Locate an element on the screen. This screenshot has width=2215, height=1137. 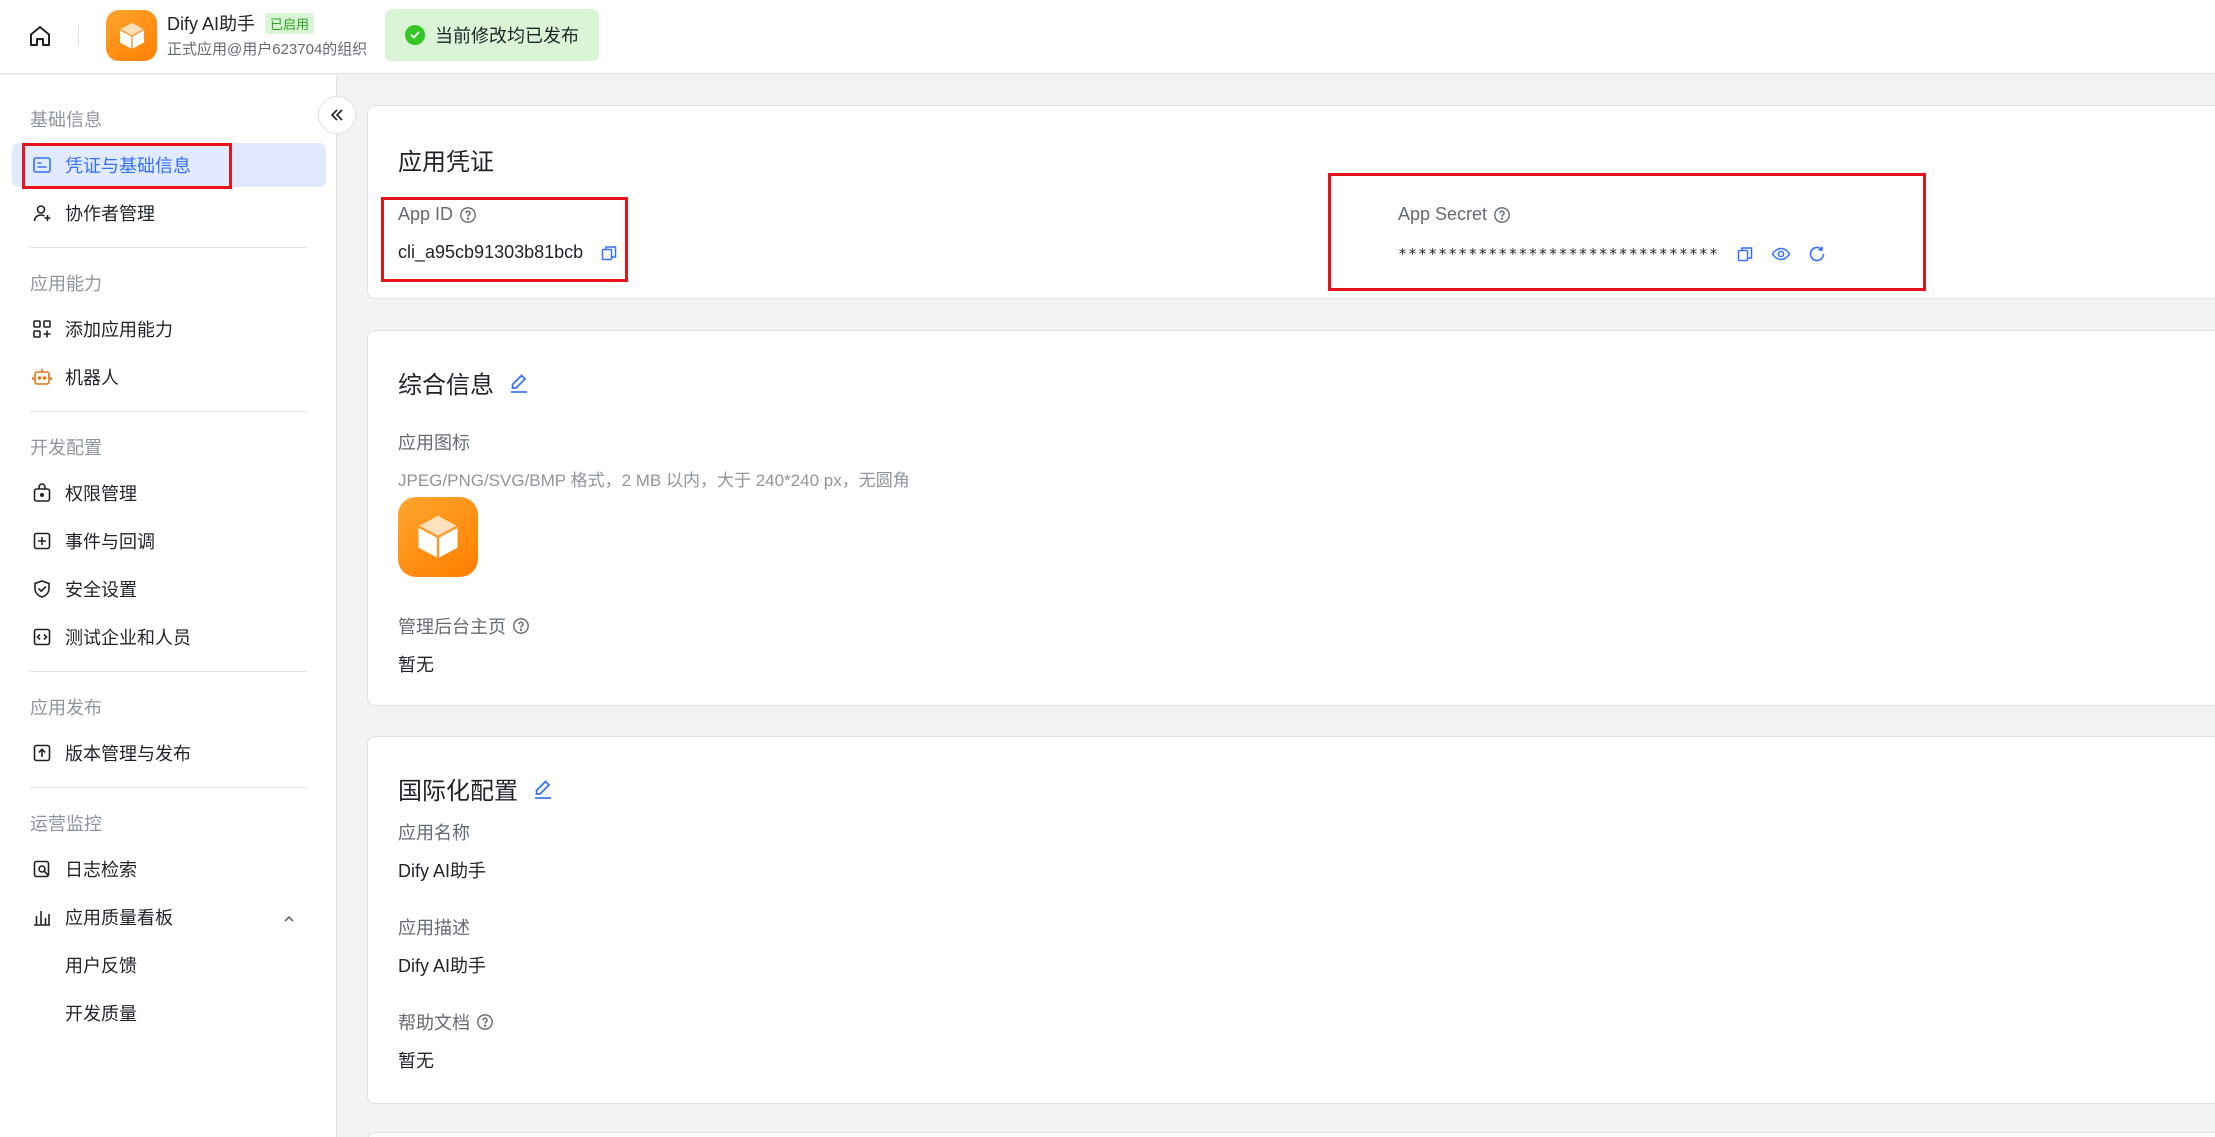
homepage-value: 暂无 is located at coordinates (416, 665).